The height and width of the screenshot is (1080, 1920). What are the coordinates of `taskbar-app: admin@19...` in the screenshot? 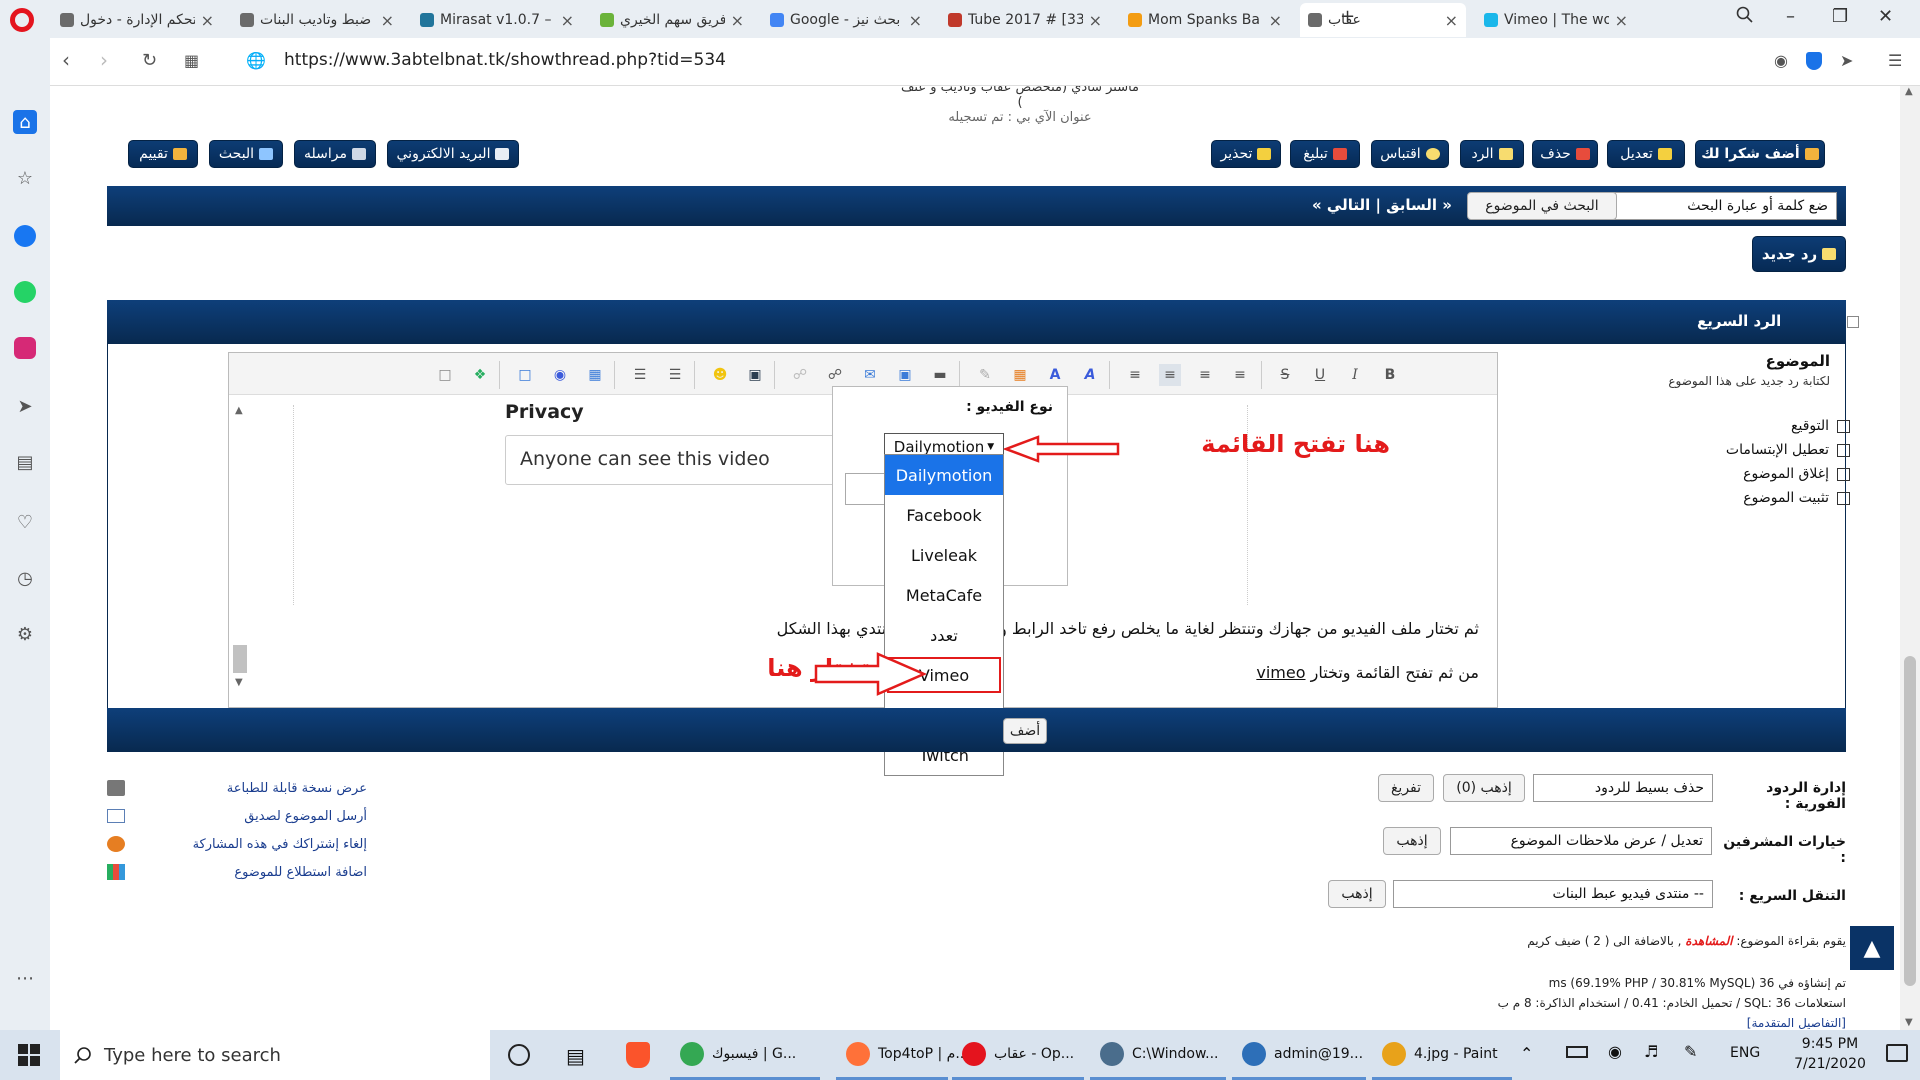 It's located at (1299, 1055).